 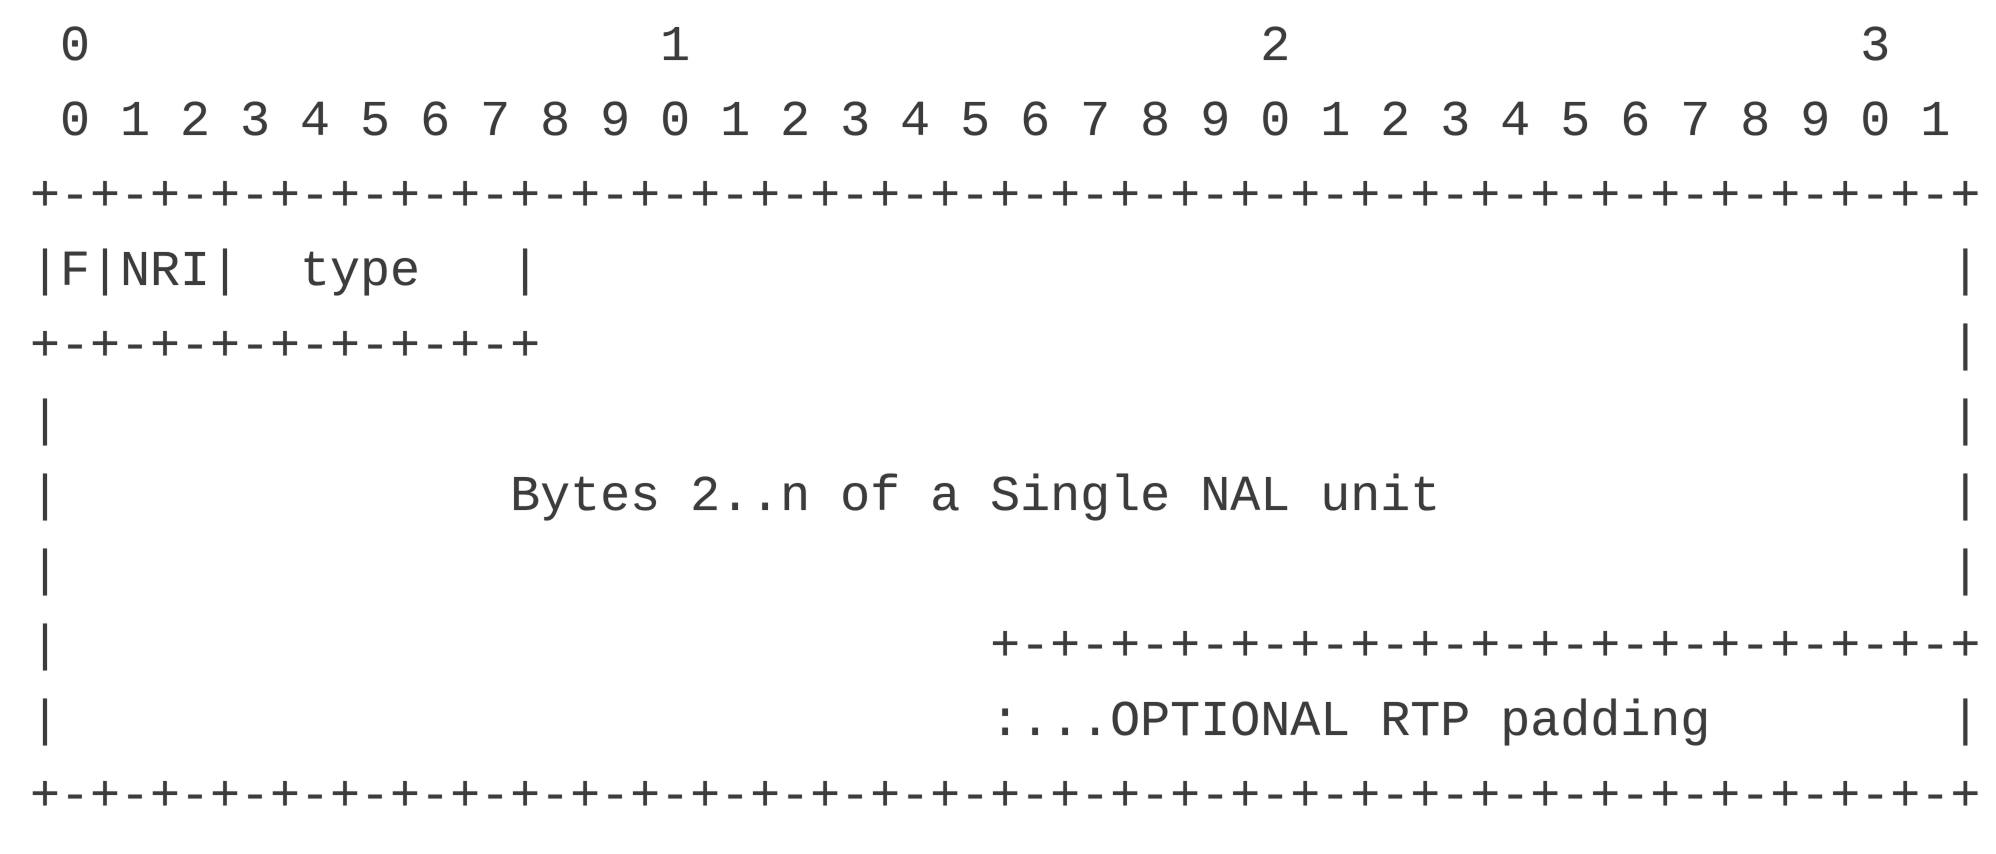 I want to click on padding-label-row: | :...OPTIONAL RTP padding |, so click(x=1005, y=722).